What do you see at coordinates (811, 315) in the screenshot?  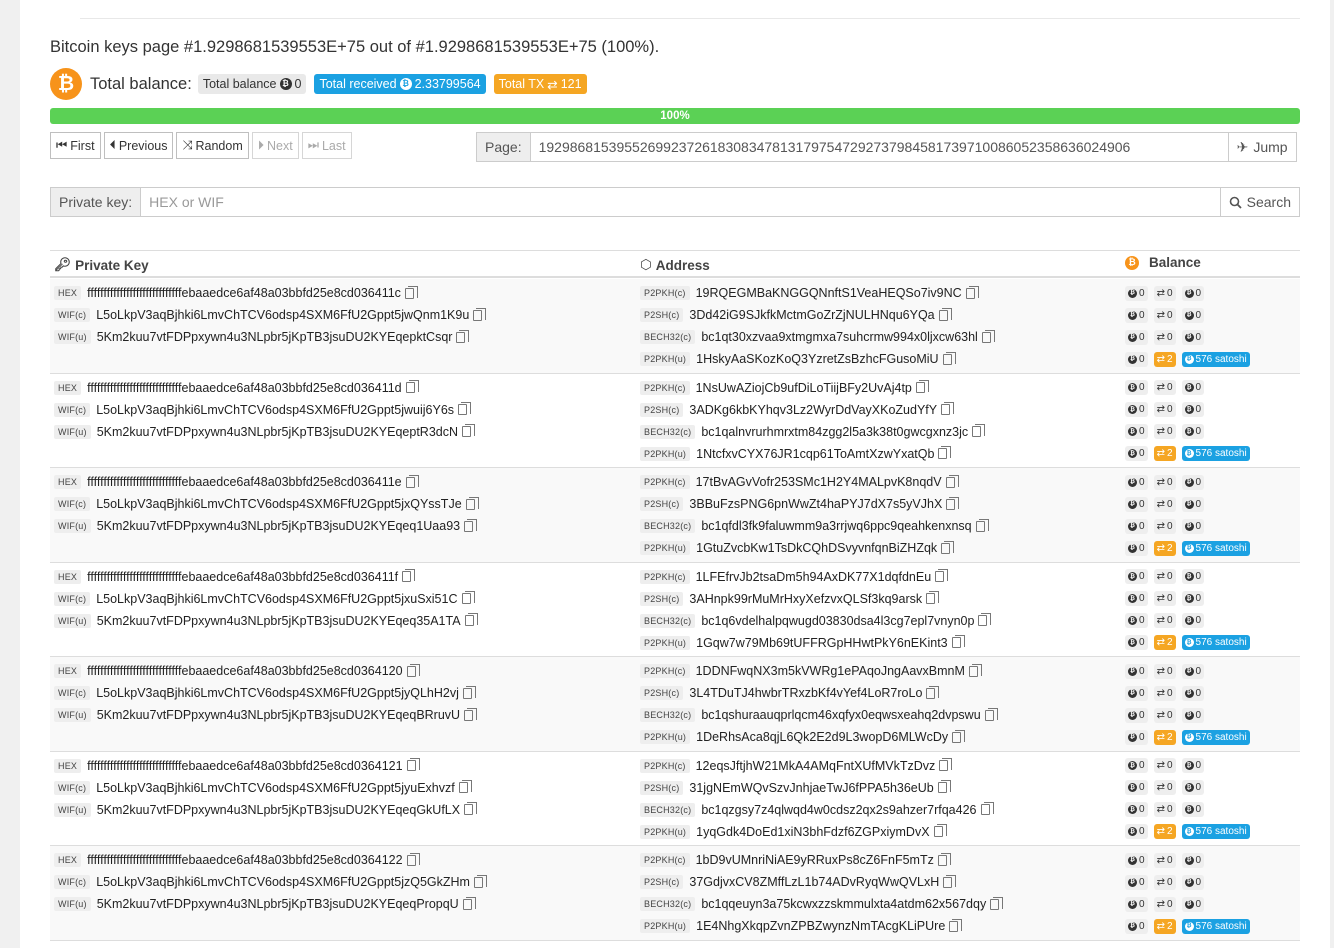 I see `address-value: 3Dd42iG9SJkfkMctmGoZrZjNULHNqu6YQa` at bounding box center [811, 315].